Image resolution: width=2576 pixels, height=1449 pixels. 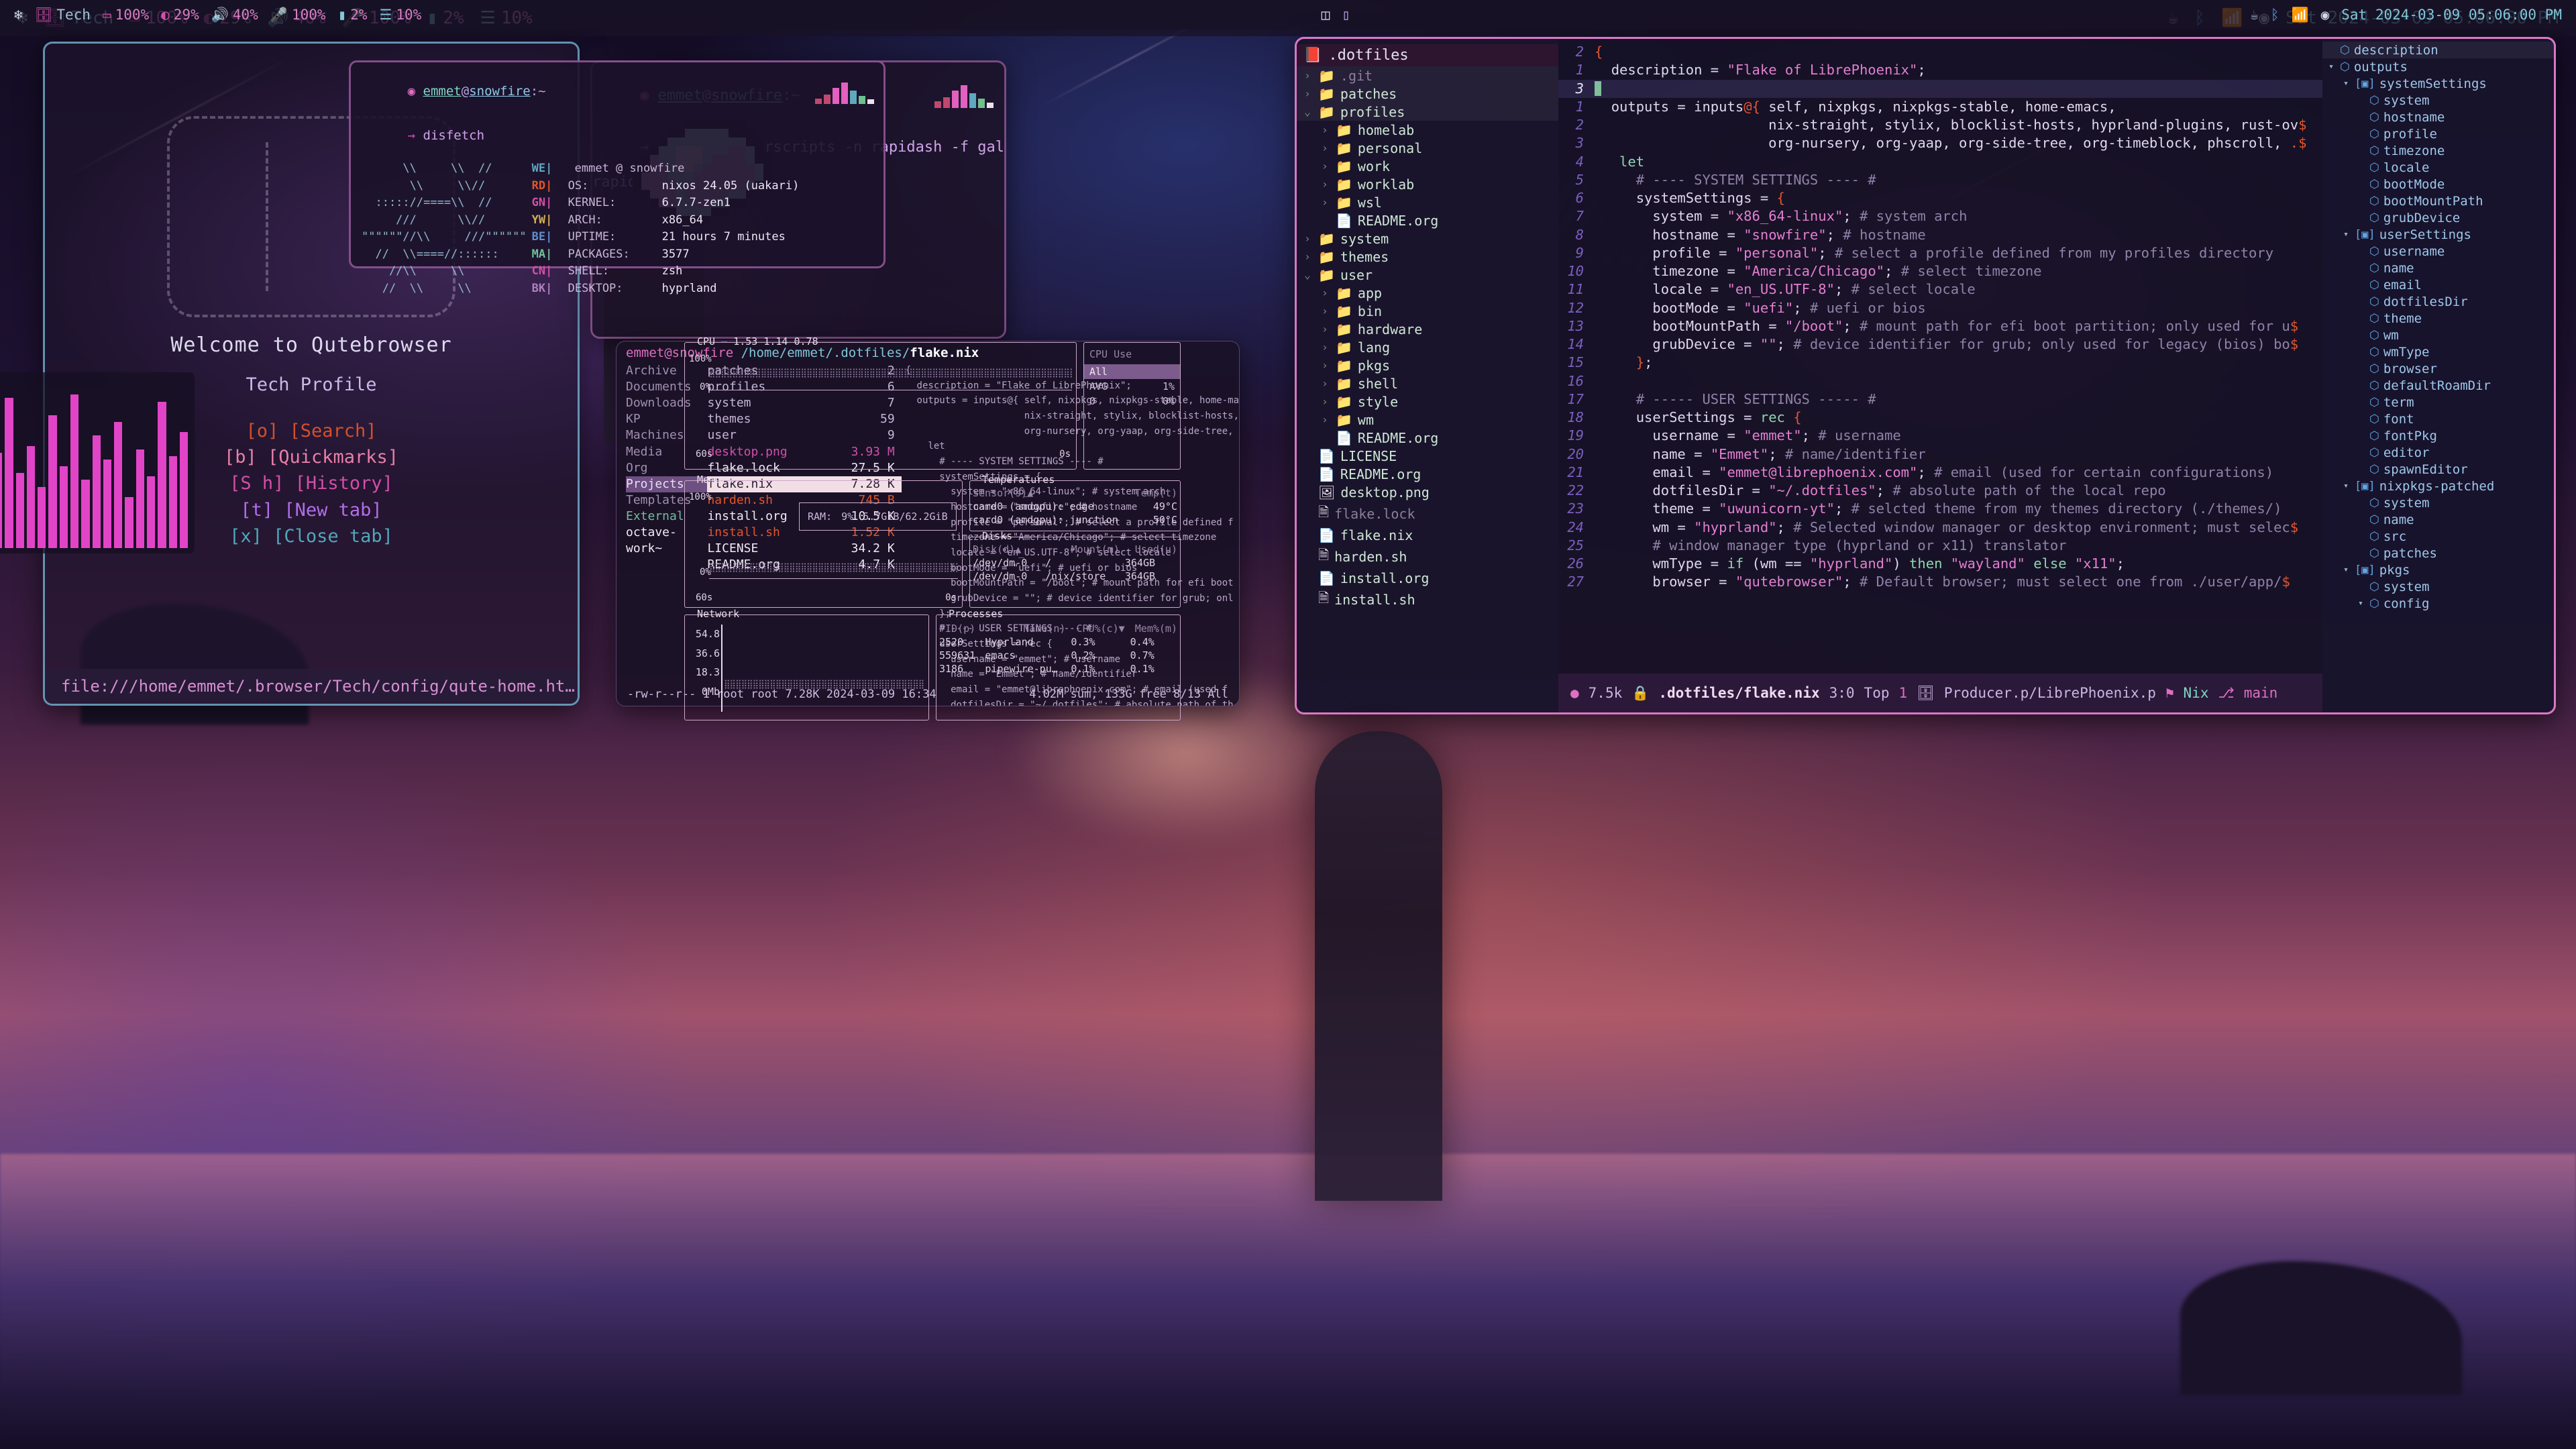 What do you see at coordinates (1155, 493) in the screenshot?
I see `column-header: Temp(t)` at bounding box center [1155, 493].